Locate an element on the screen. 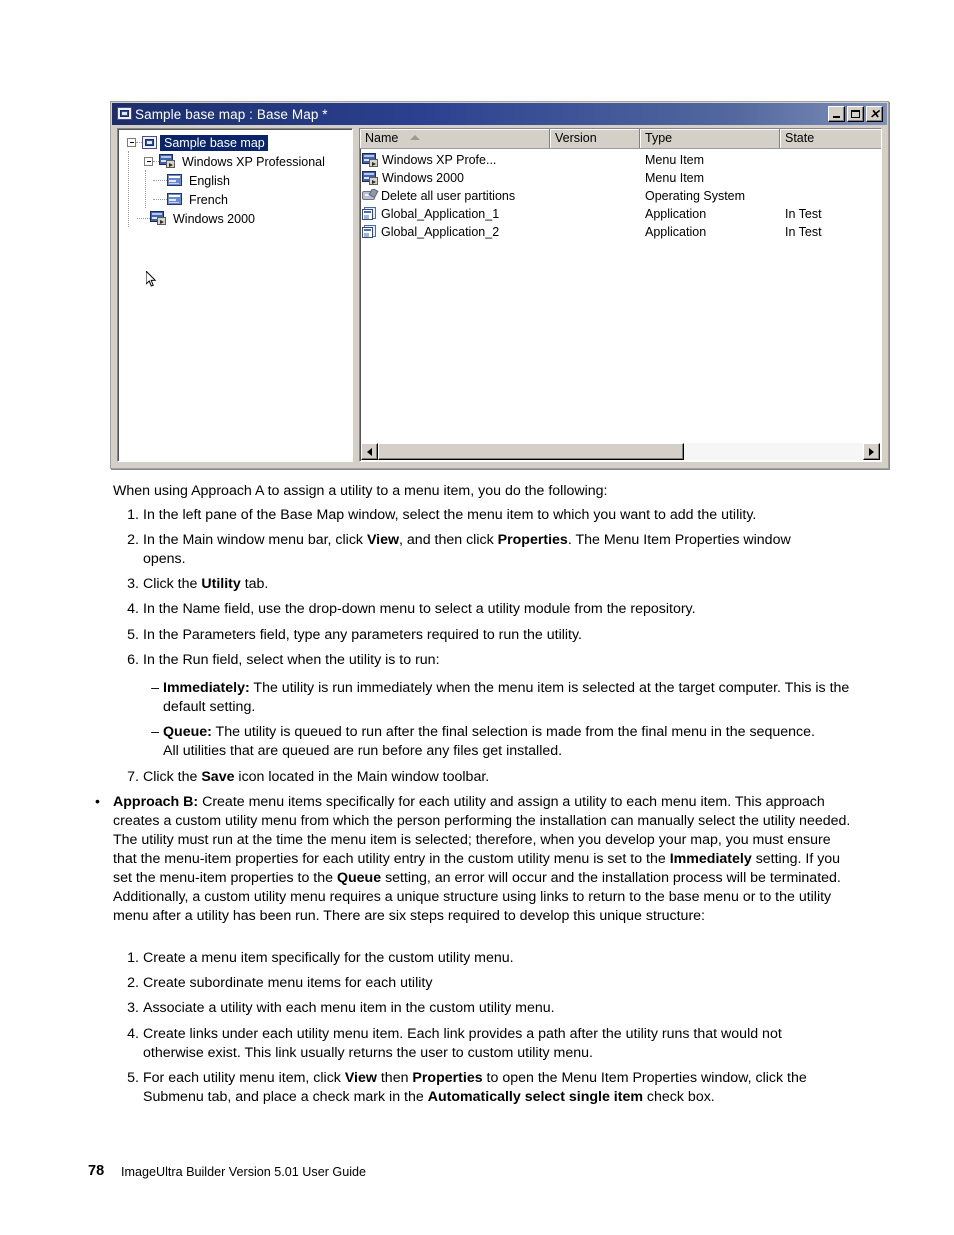  table-row: Global_Application_1 Application In Test is located at coordinates (620, 214).